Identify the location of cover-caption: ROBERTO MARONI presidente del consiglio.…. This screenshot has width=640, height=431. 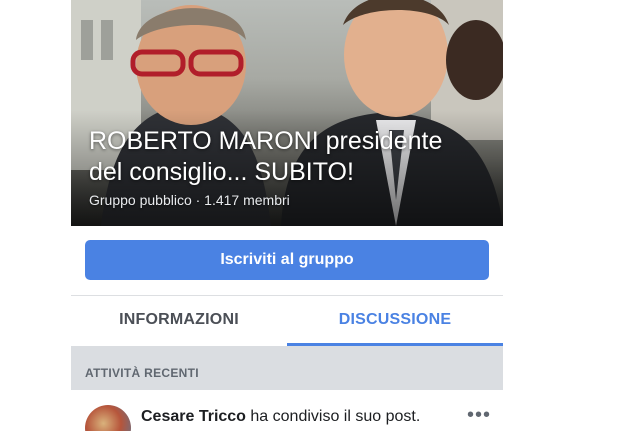
(287, 167).